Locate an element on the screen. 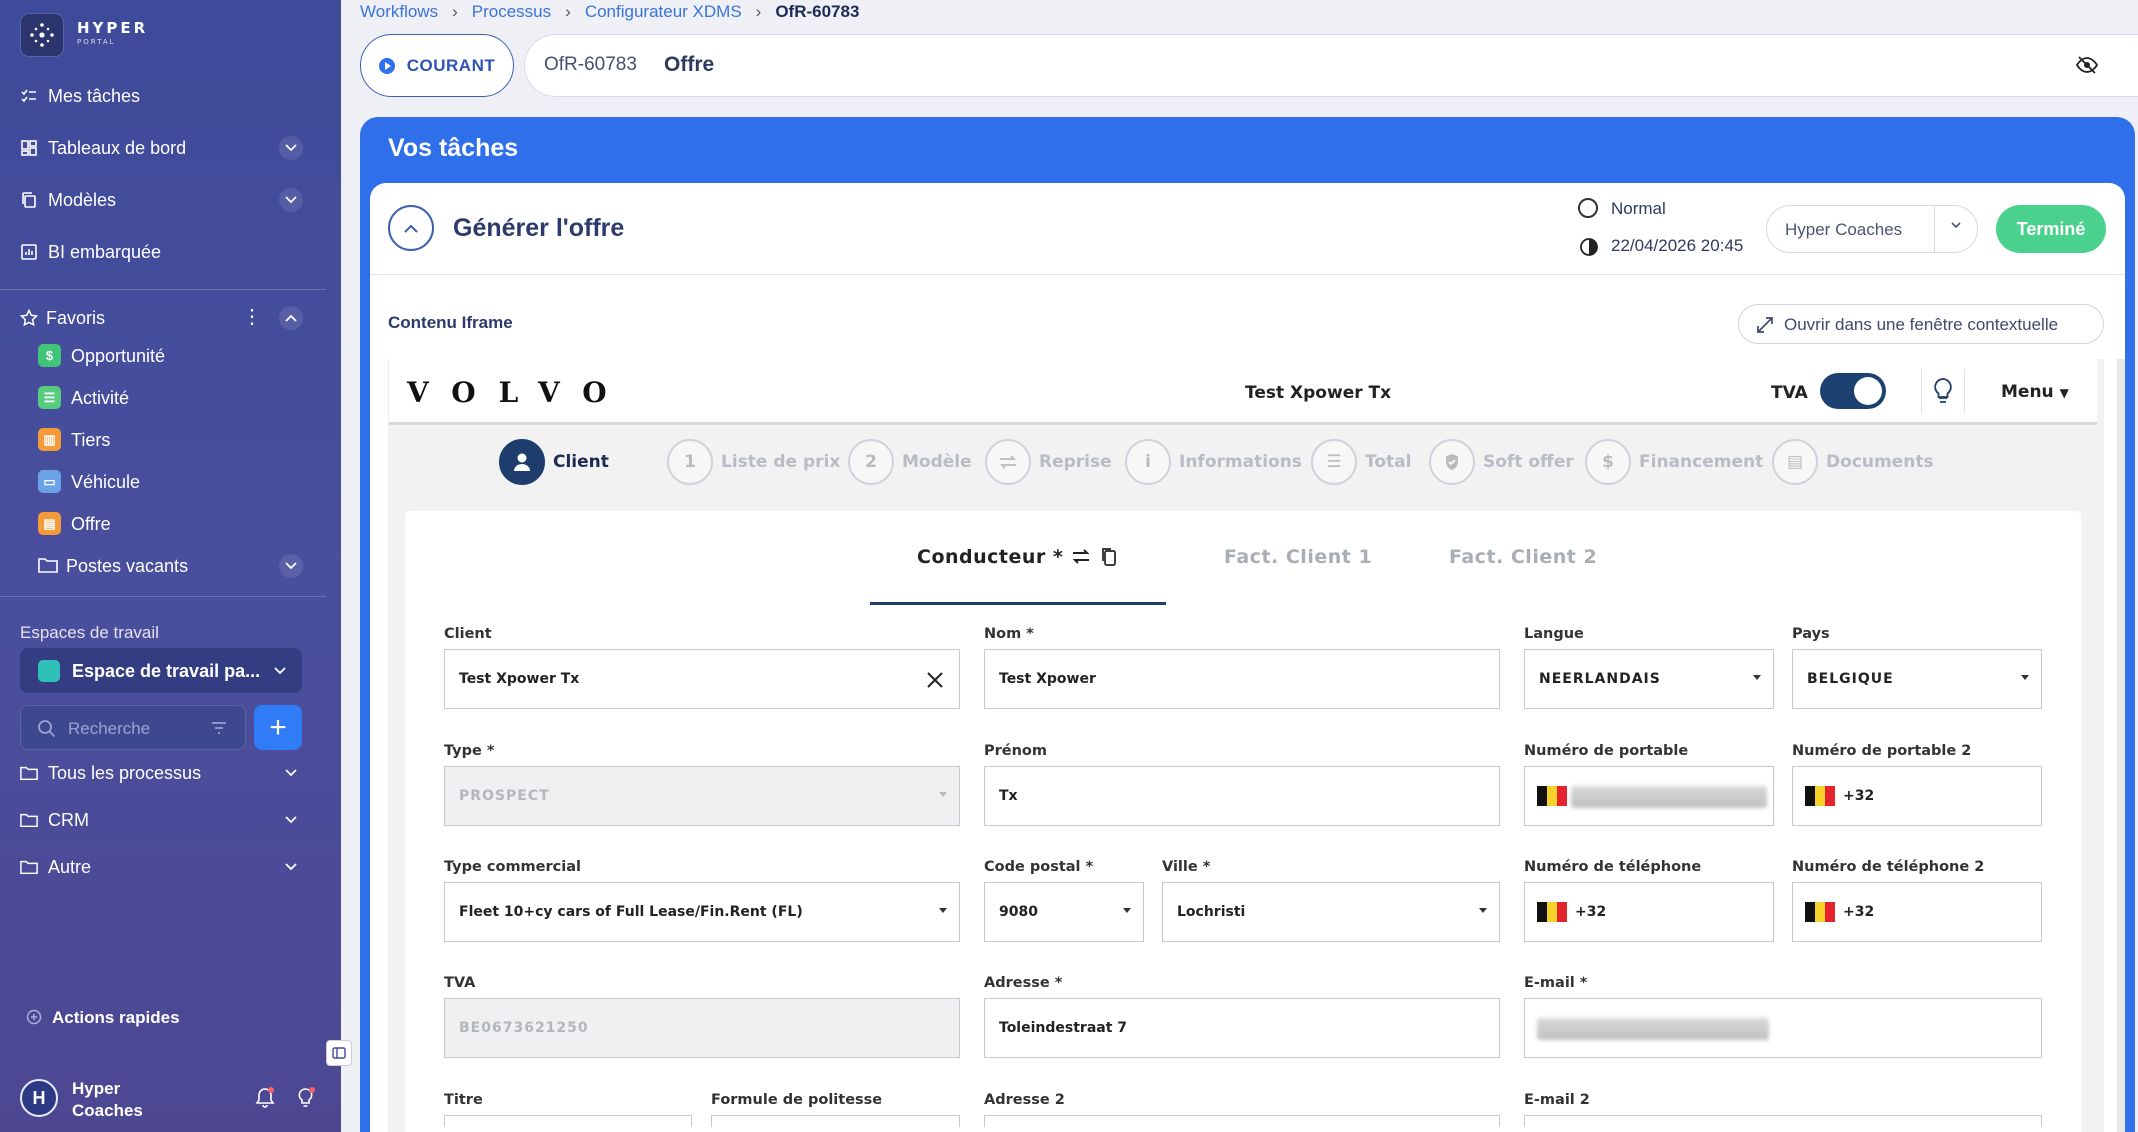 This screenshot has width=2138, height=1132. chevron-right-icon: › is located at coordinates (455, 11).